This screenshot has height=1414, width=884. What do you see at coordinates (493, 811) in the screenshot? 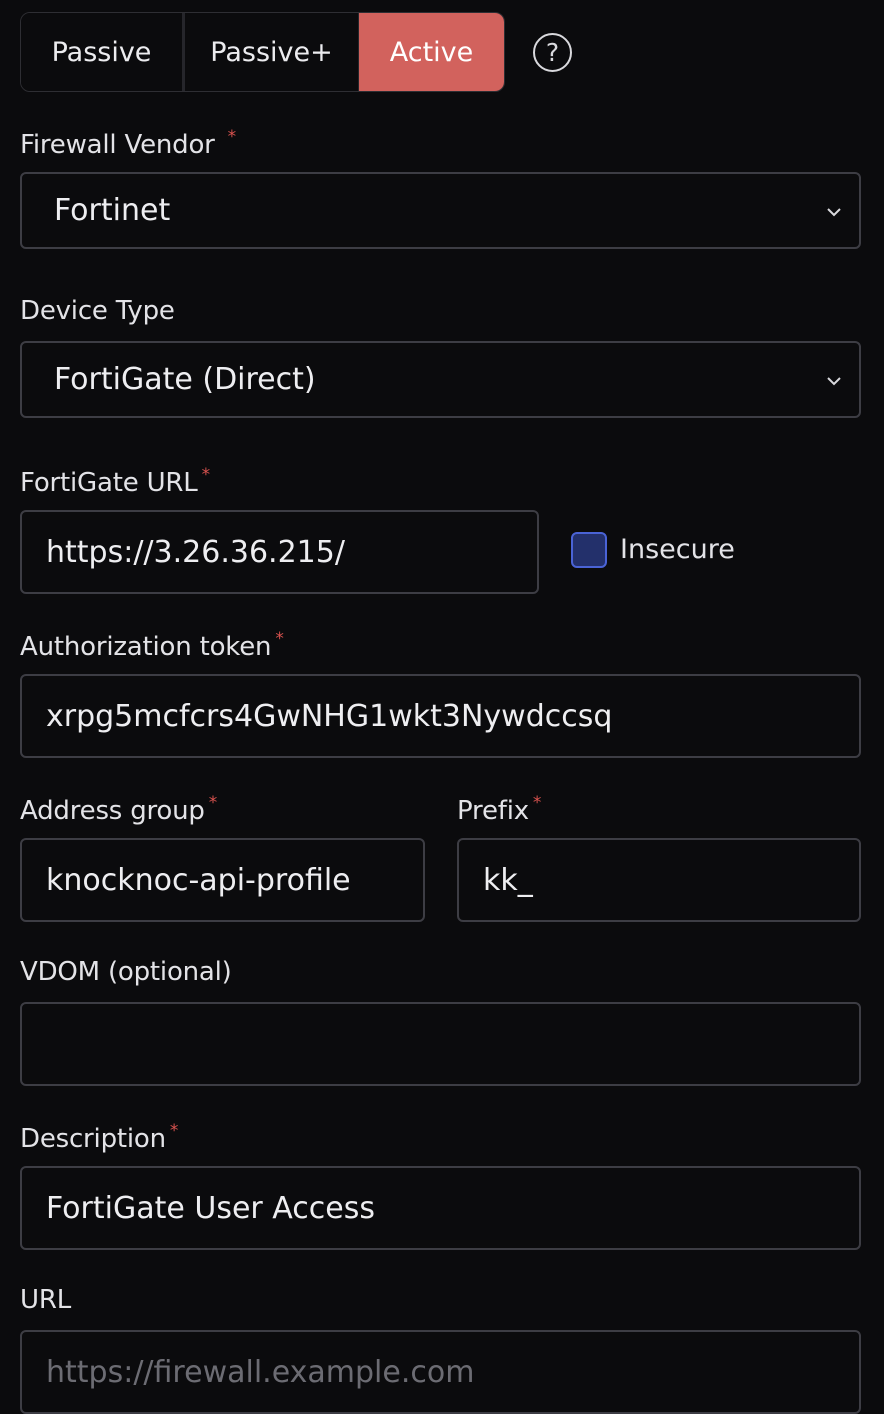
I see `prefix-label-text: Prefix` at bounding box center [493, 811].